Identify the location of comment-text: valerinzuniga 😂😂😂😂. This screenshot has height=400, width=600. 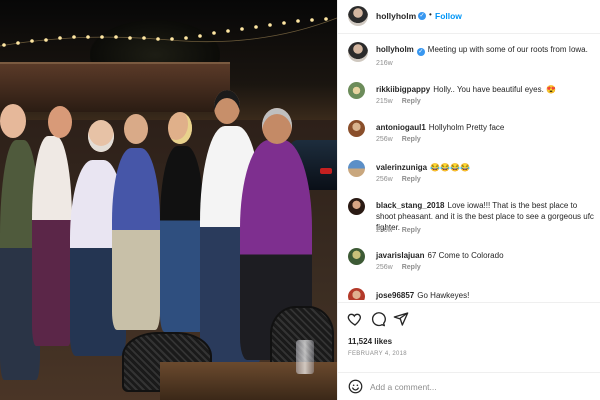
(487, 167).